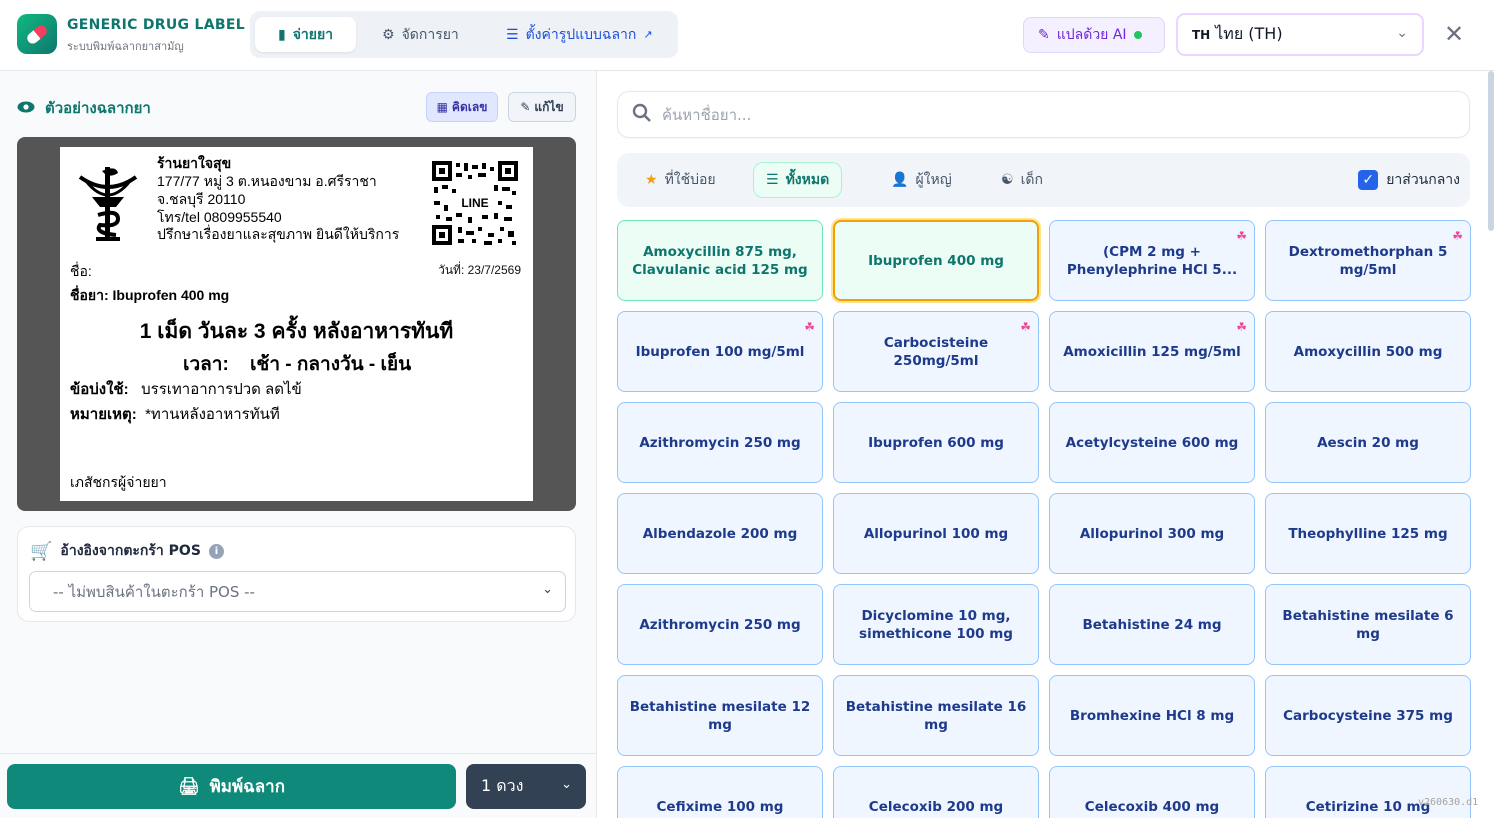 This screenshot has width=1495, height=818. I want to click on drug-card-label: Amoxicillin 125 mg/5ml, so click(1152, 351).